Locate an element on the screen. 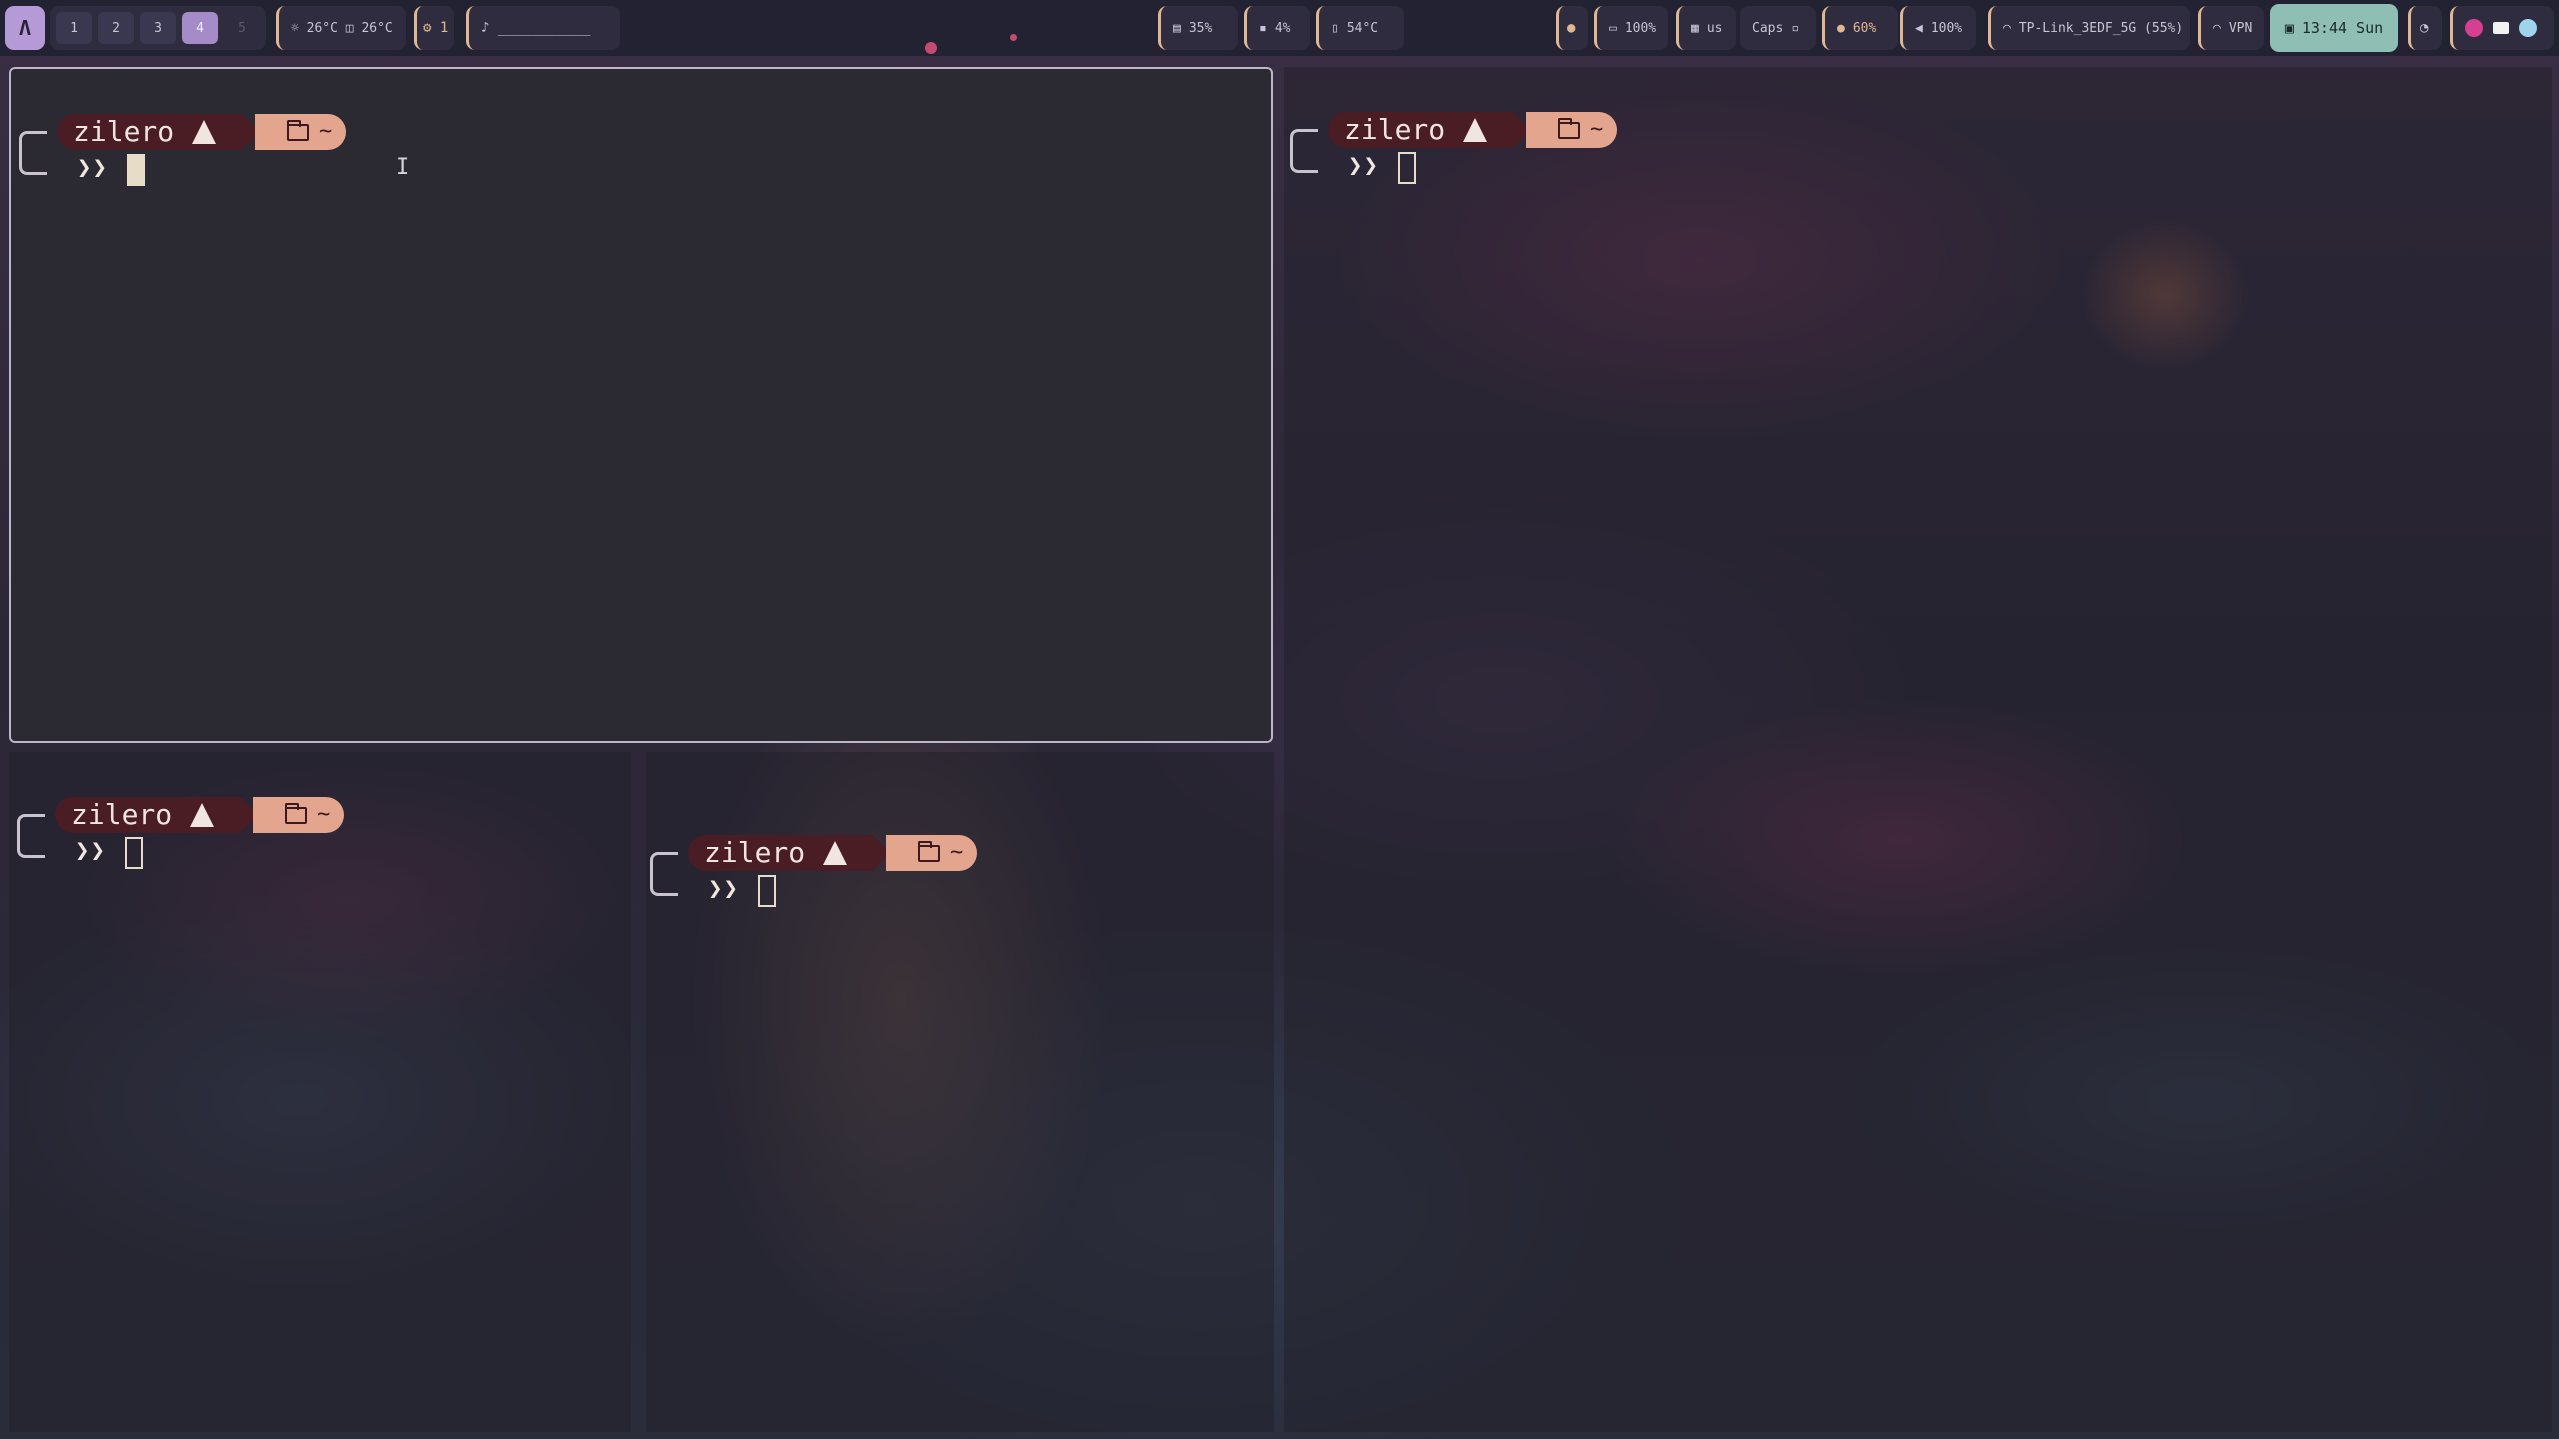 The image size is (2559, 1439). wifi-widget: ◠ TP-Link_3EDF_5G (55%) is located at coordinates (2089, 28).